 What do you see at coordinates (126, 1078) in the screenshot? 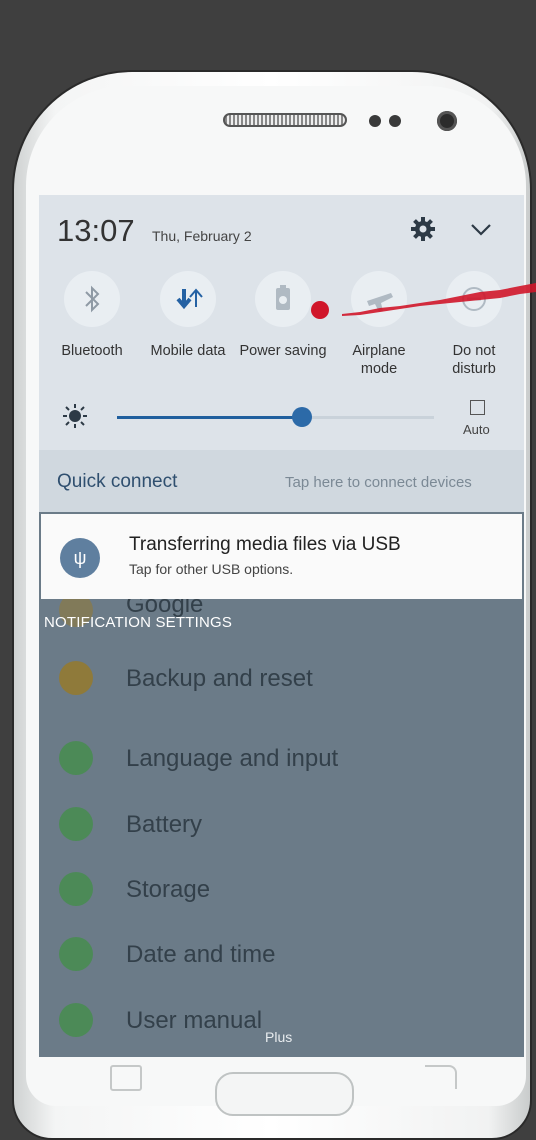
I see `recent-apps-key` at bounding box center [126, 1078].